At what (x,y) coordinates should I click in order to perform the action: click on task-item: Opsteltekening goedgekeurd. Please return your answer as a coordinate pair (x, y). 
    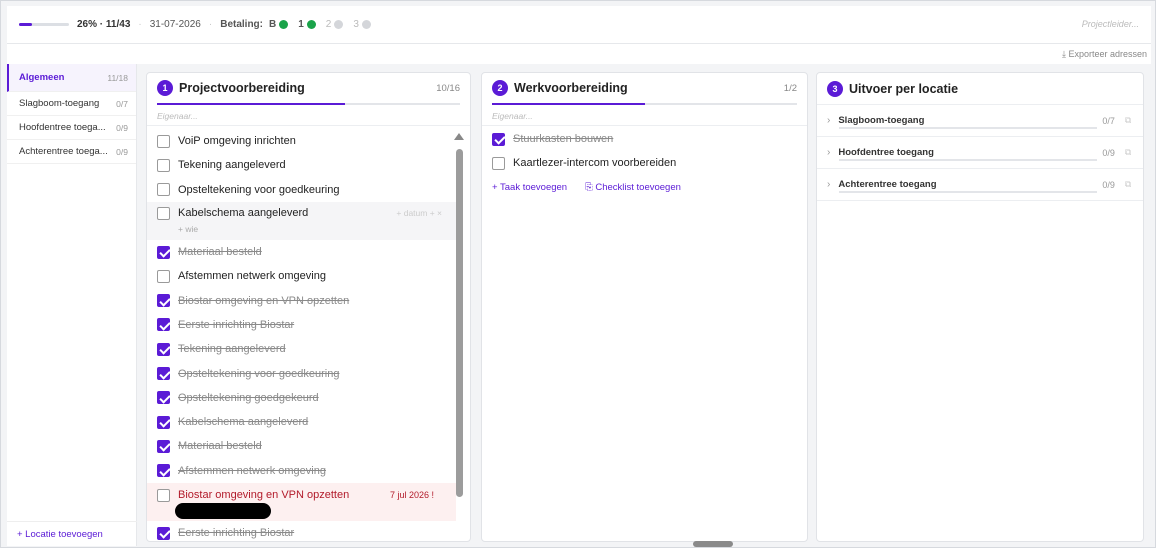
    Looking at the image, I should click on (301, 398).